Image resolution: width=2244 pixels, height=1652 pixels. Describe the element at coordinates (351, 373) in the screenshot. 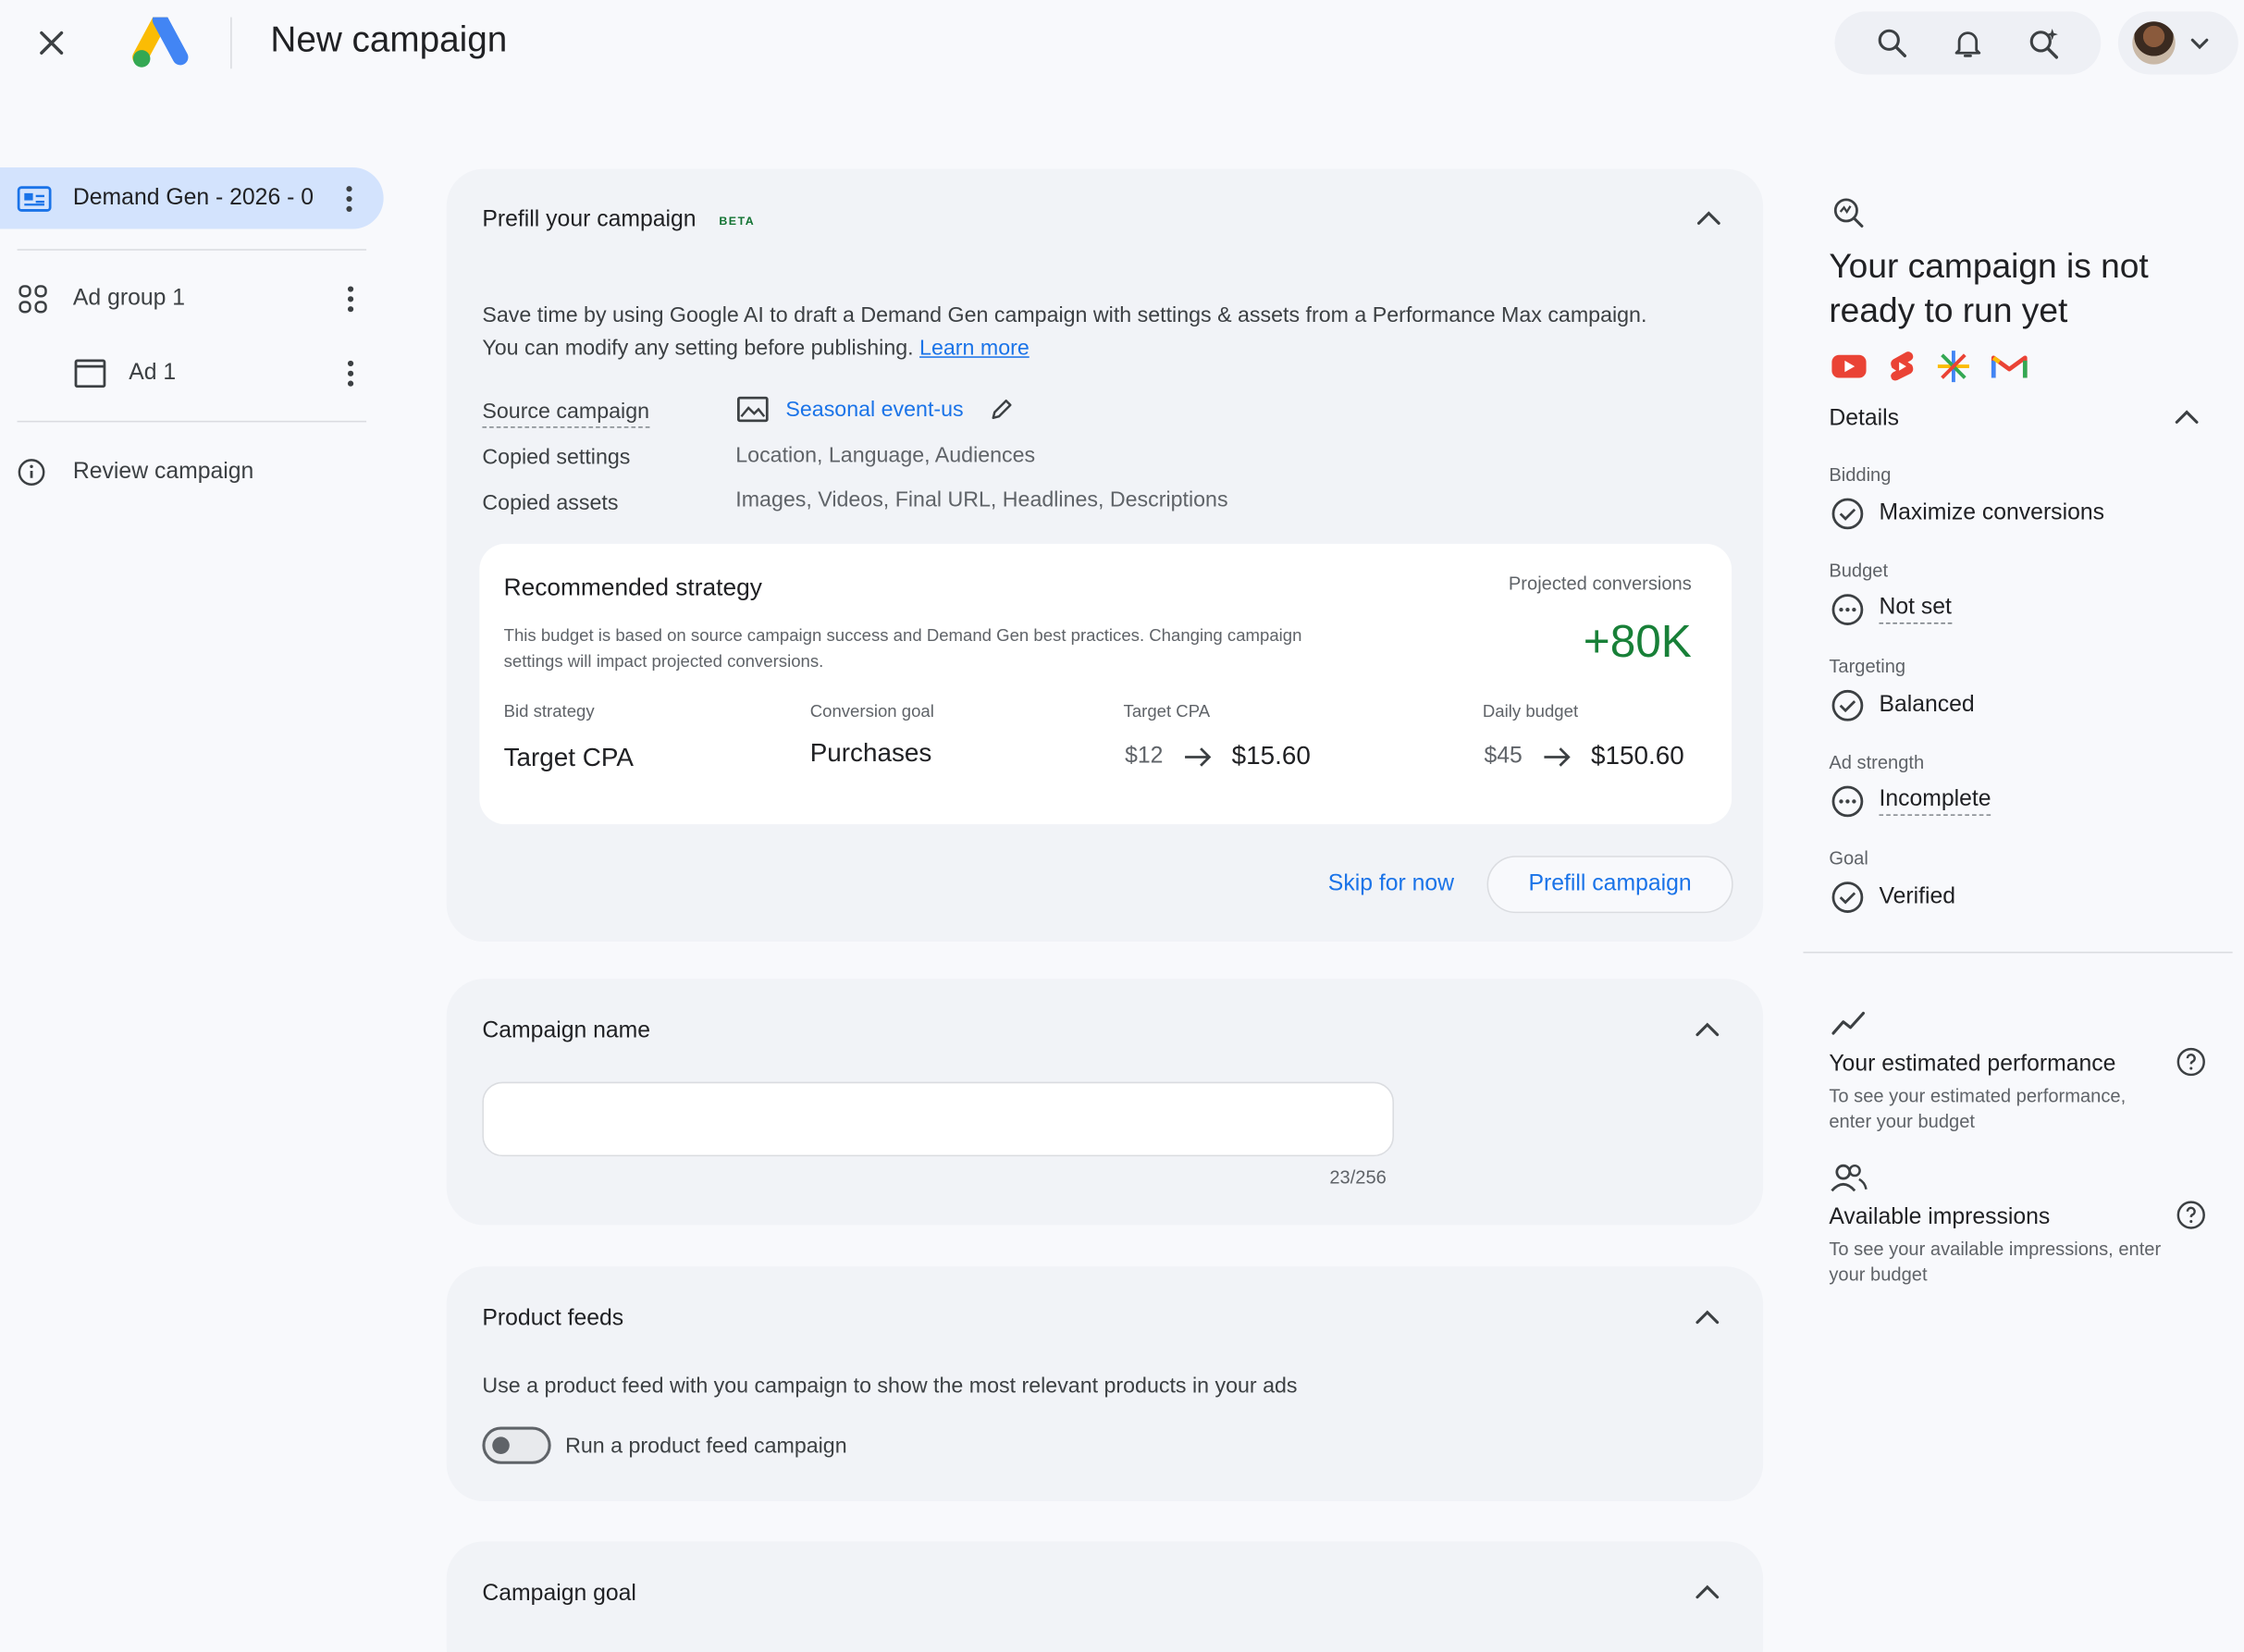

I see `ad-more-button` at that location.